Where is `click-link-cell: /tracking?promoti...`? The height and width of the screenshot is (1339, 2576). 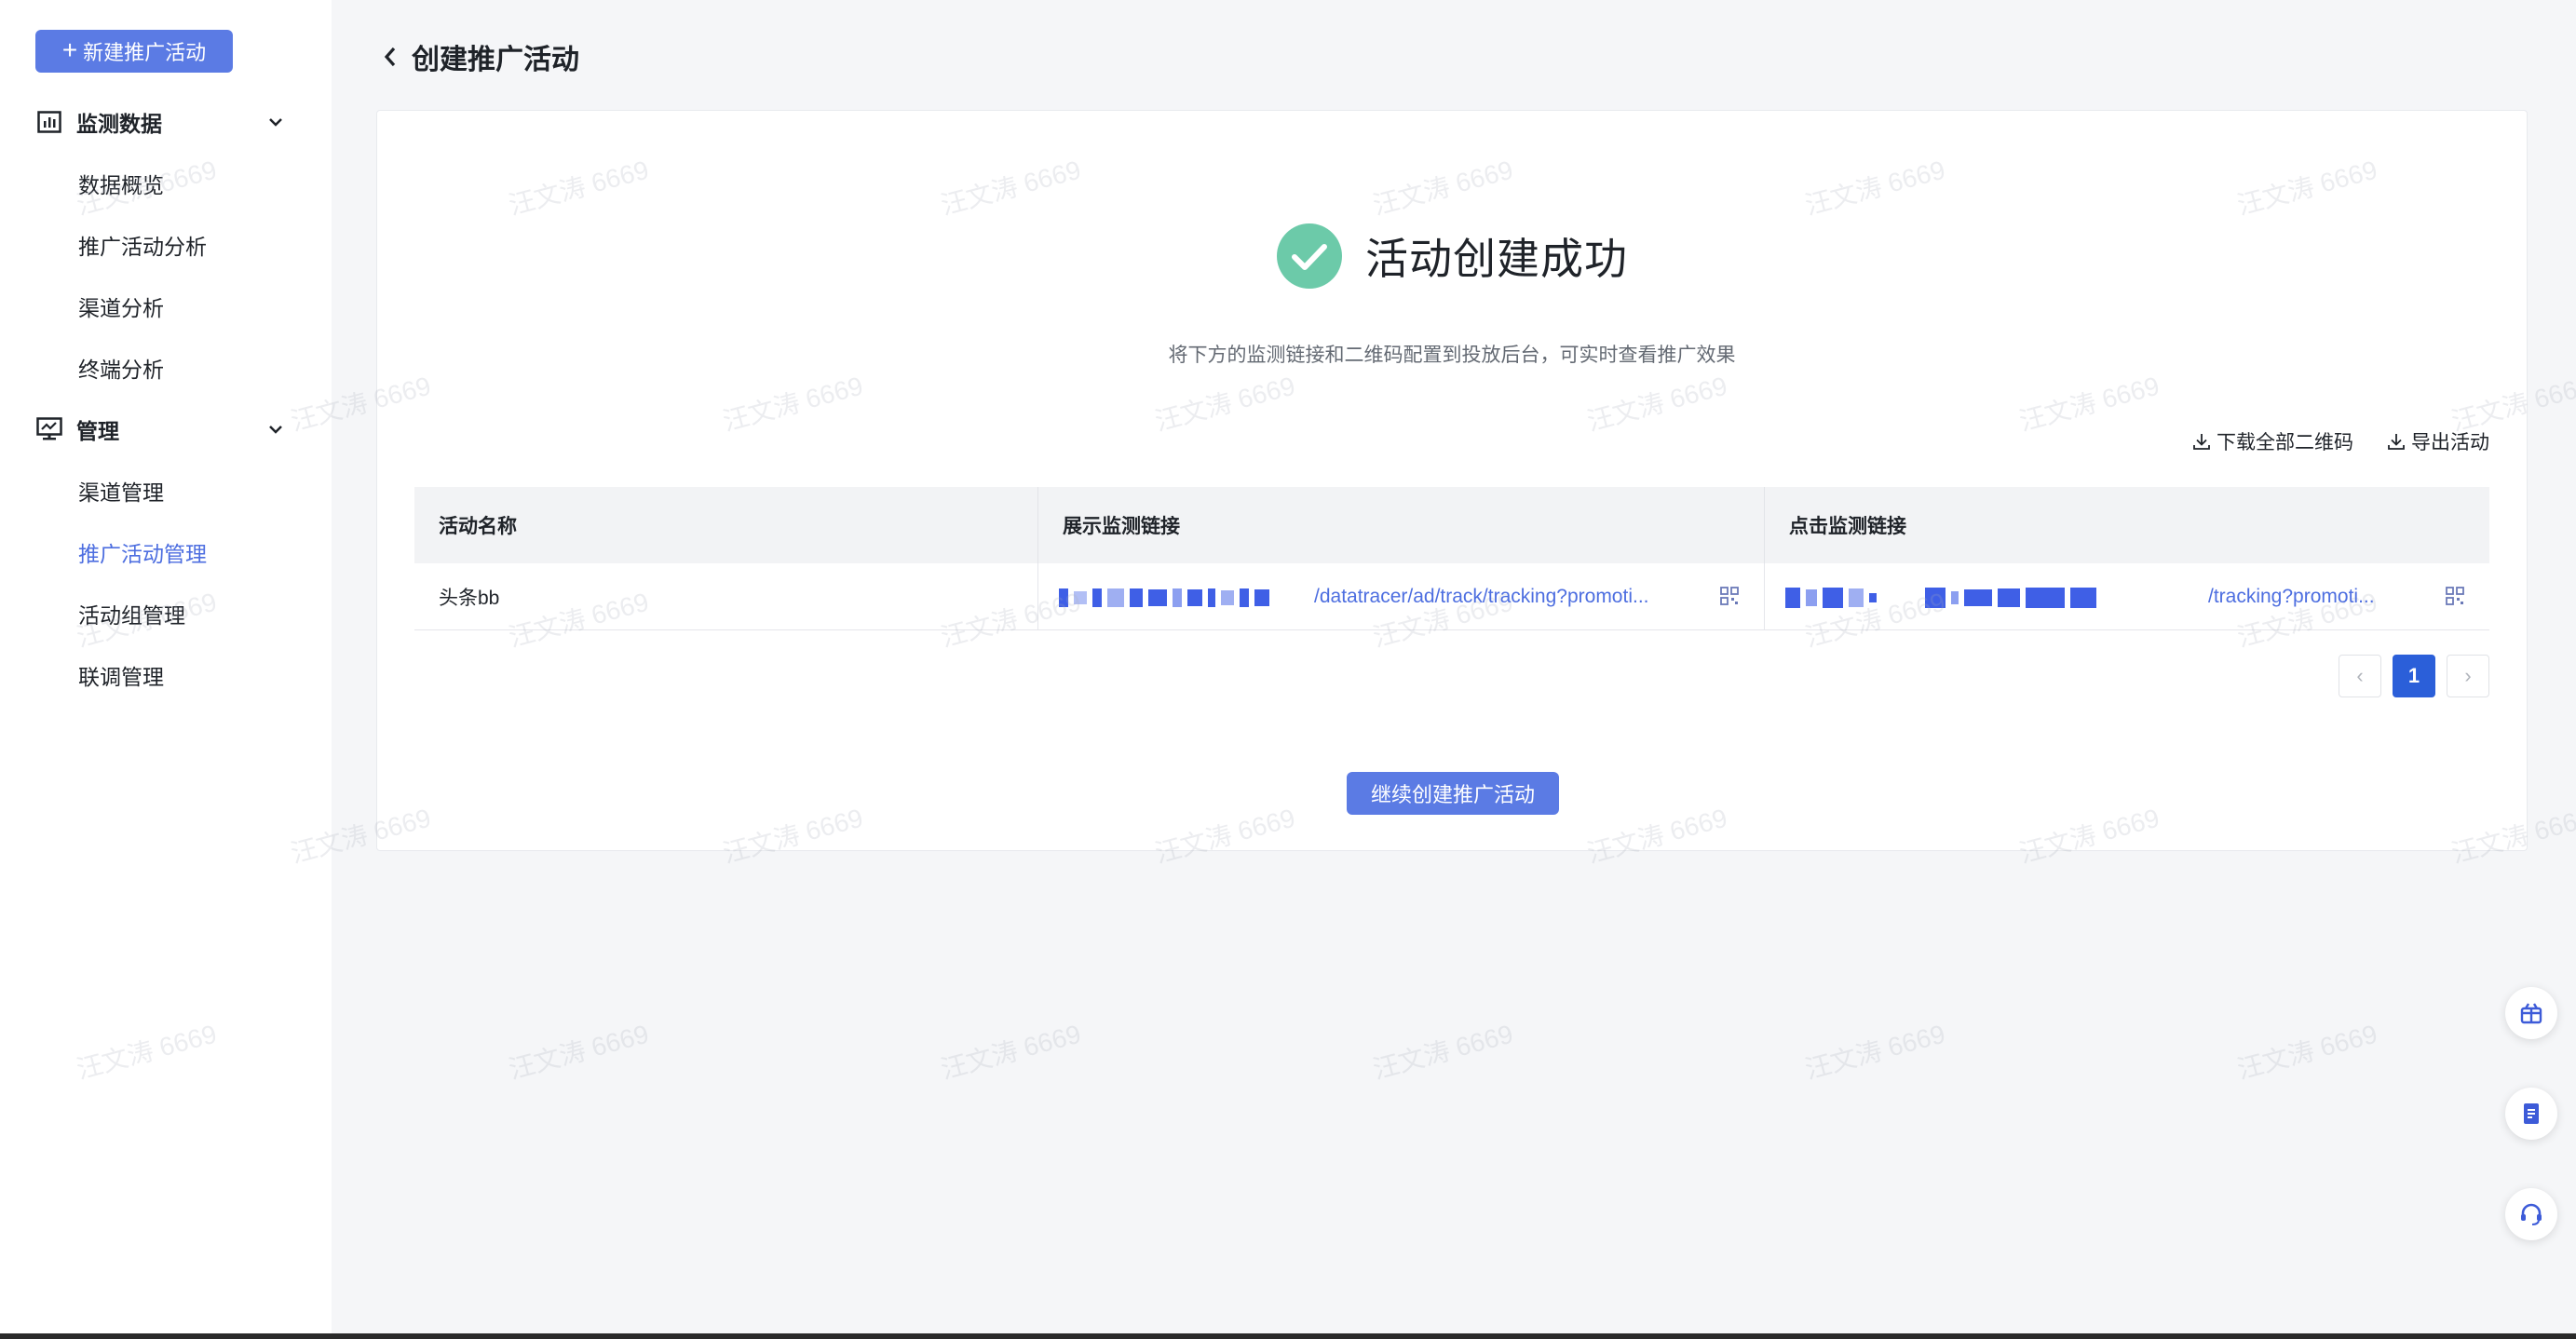
click-link-cell: /tracking?promoti... is located at coordinates (2127, 596).